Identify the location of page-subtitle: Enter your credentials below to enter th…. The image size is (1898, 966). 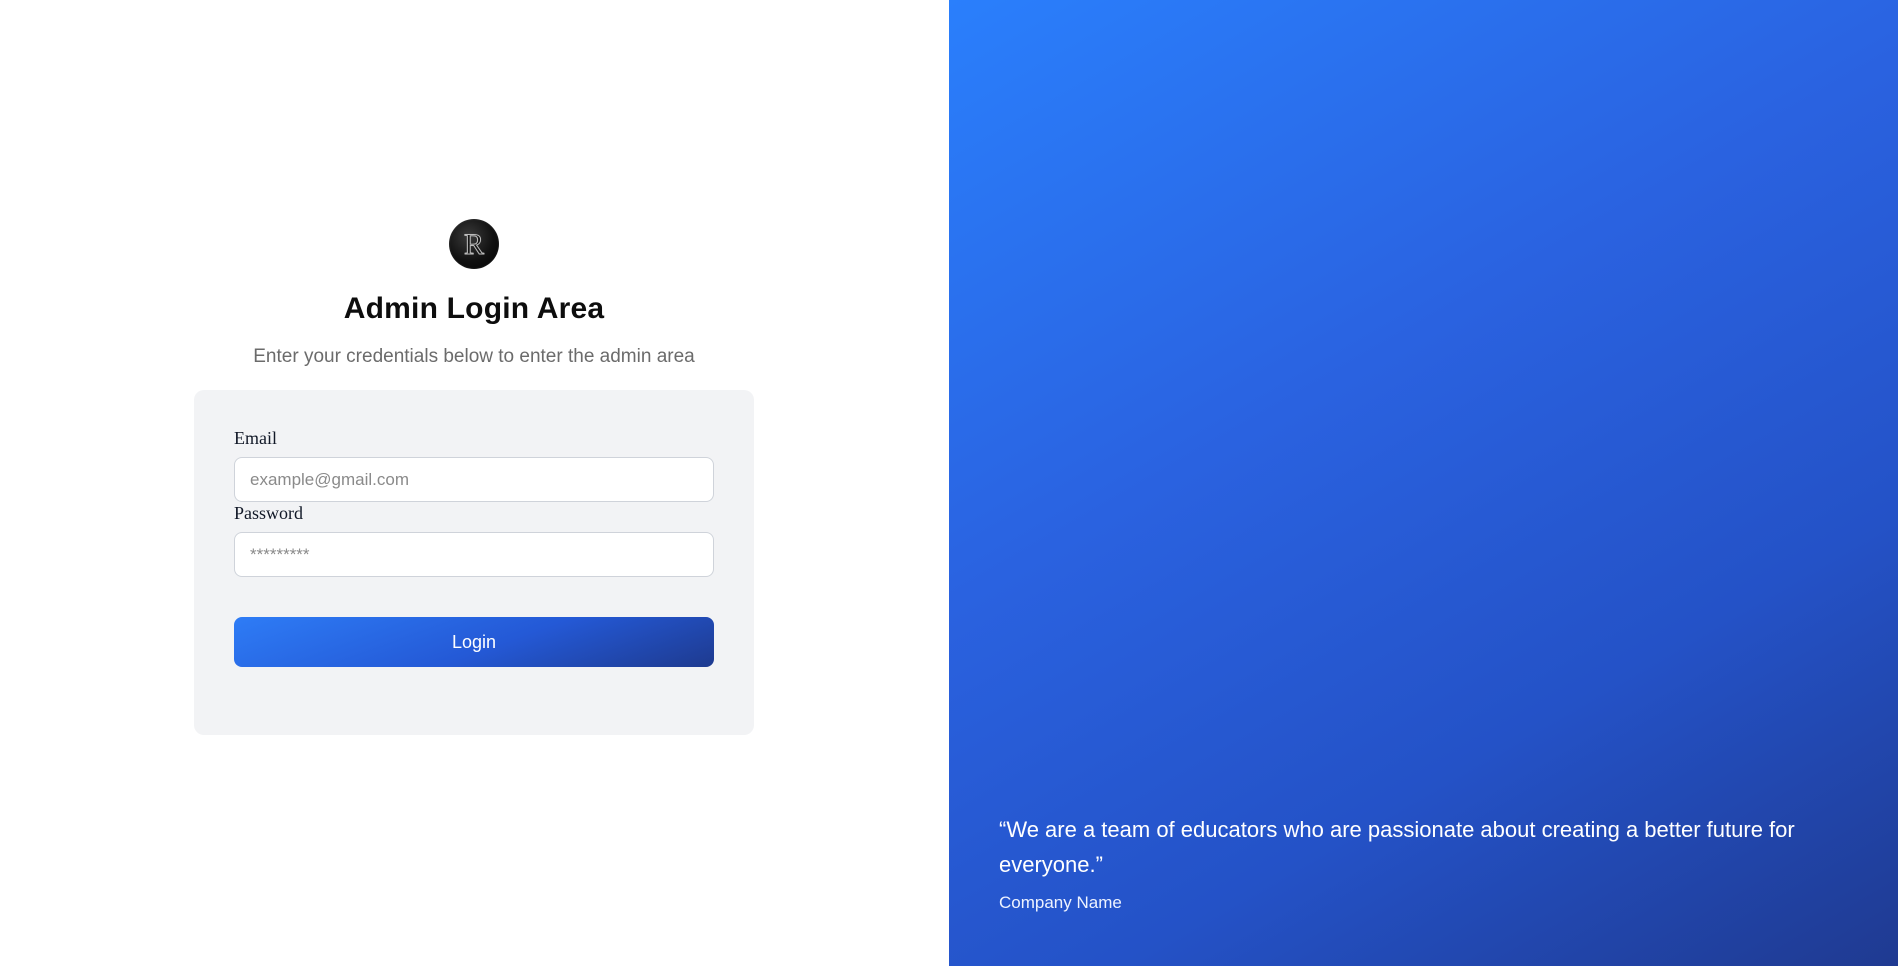
(474, 356).